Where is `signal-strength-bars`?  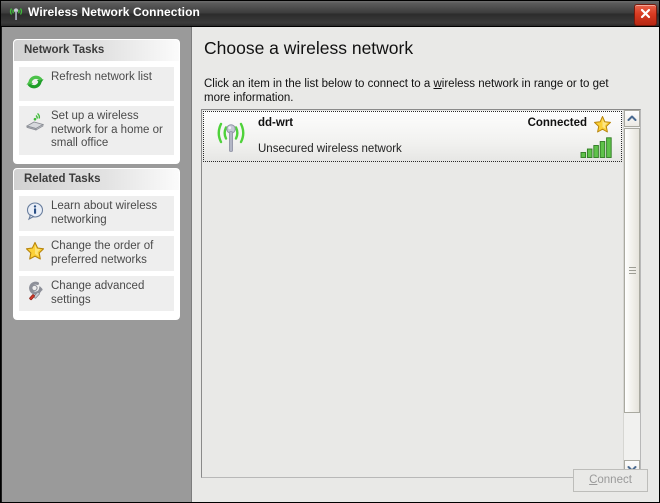 signal-strength-bars is located at coordinates (597, 147).